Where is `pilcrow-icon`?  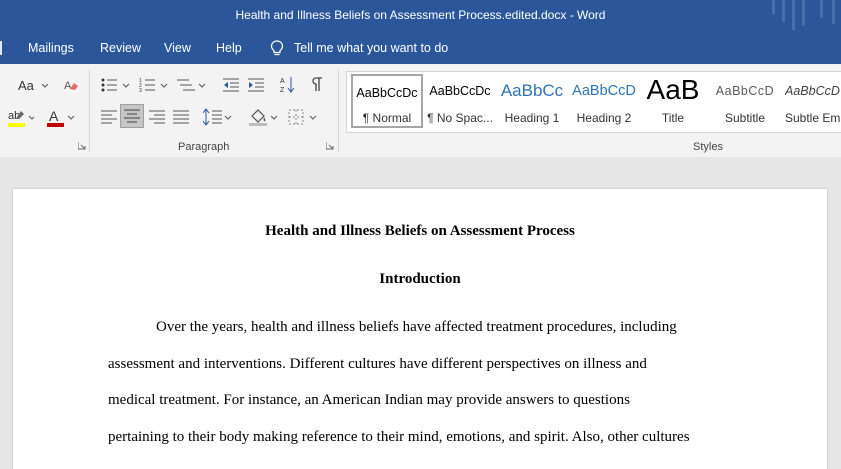 pilcrow-icon is located at coordinates (317, 84).